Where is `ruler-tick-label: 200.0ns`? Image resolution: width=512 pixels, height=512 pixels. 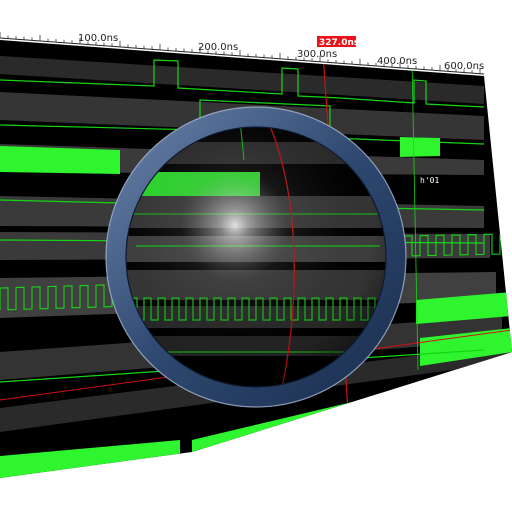
ruler-tick-label: 200.0ns is located at coordinates (218, 47).